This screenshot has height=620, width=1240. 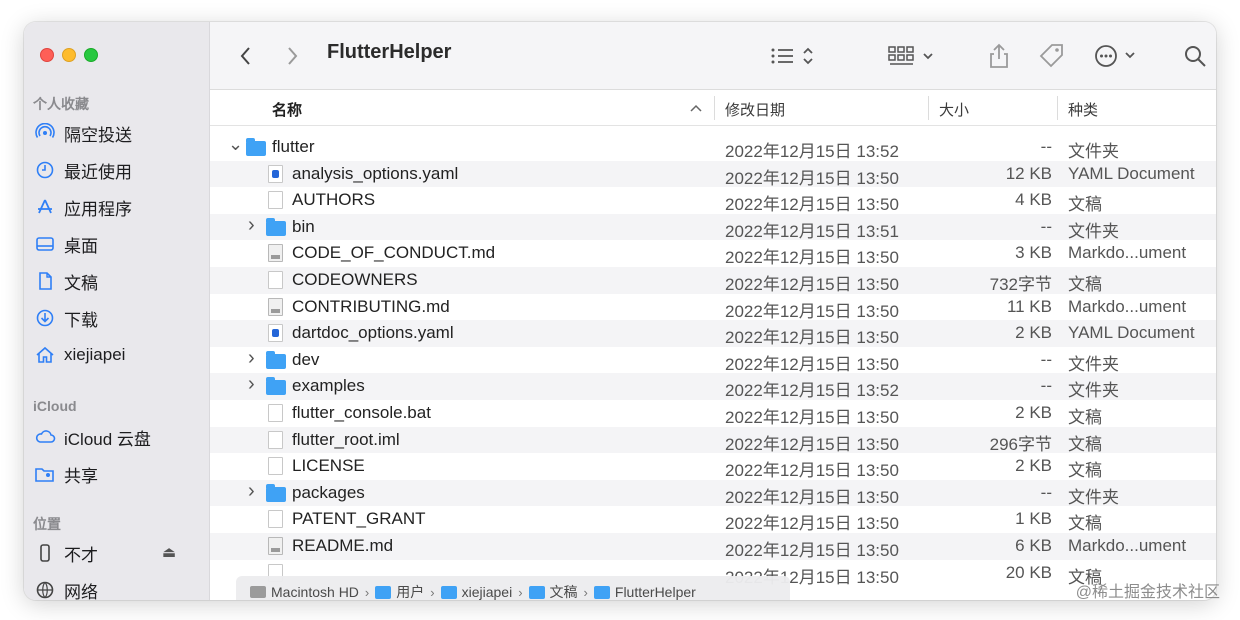 I want to click on path-item: Macintosh HD, so click(x=304, y=592).